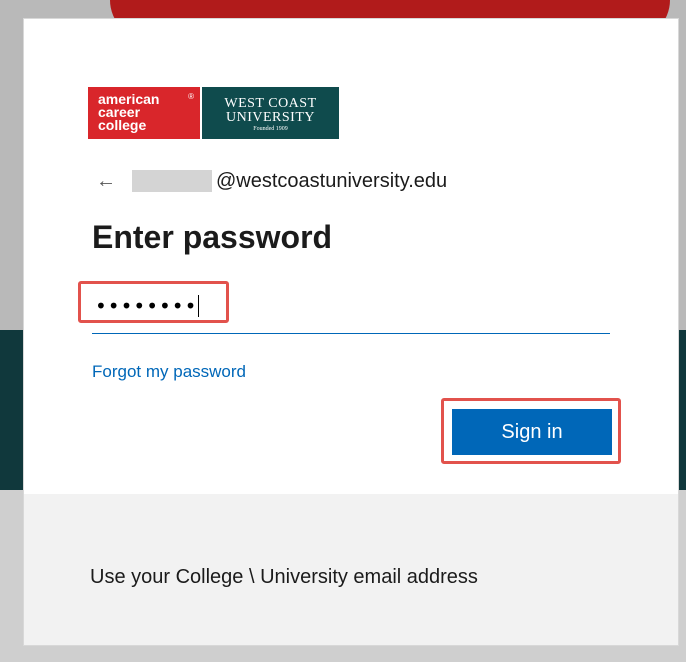  I want to click on wcu-logo-line-1: WEST COAST, so click(270, 103).